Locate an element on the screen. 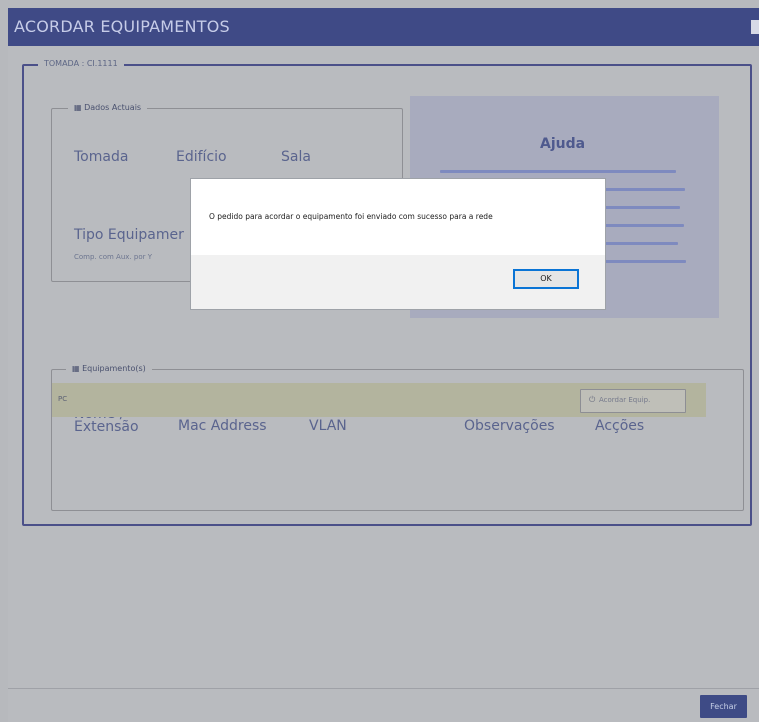  column-header-observacoes: Observações is located at coordinates (509, 426).